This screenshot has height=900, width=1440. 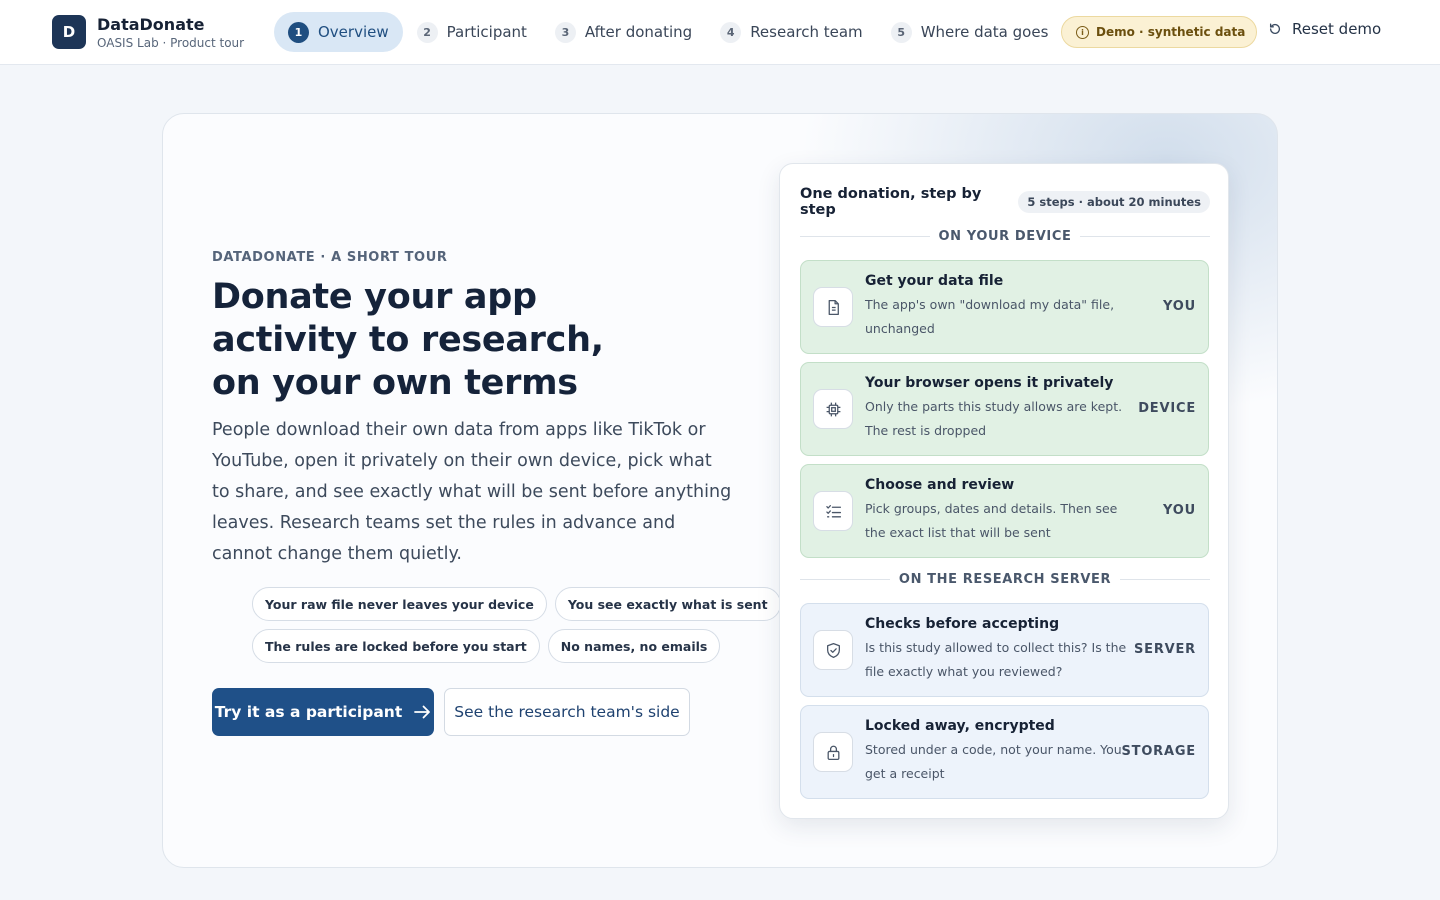 I want to click on research-team-side-button: See the research team's side, so click(x=567, y=712).